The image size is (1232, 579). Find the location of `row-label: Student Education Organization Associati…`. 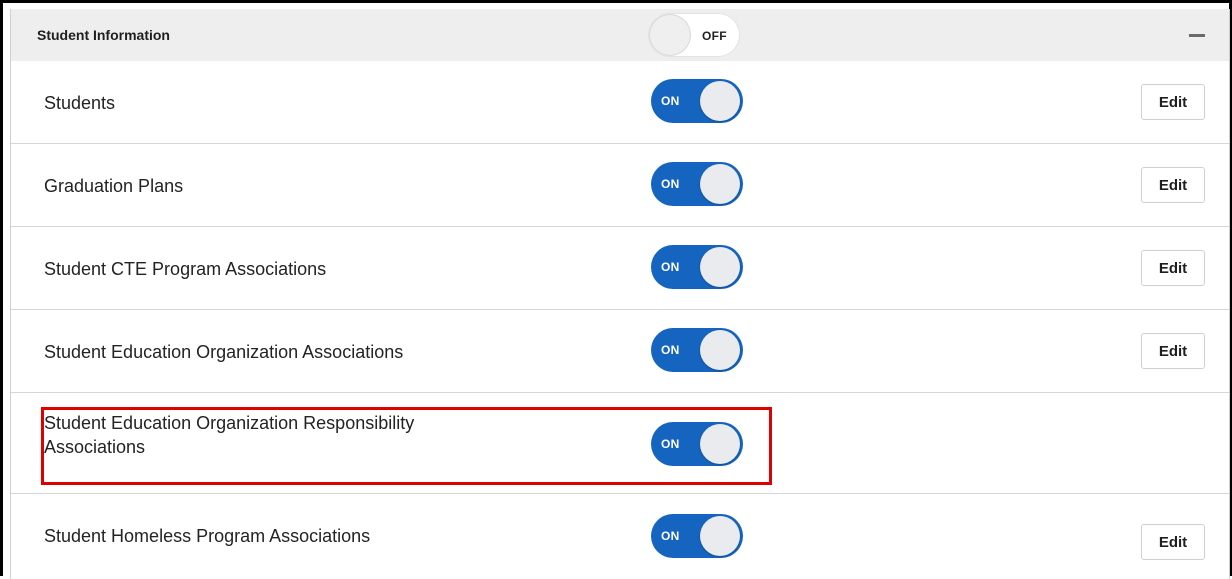

row-label: Student Education Organization Associati… is located at coordinates (224, 352).